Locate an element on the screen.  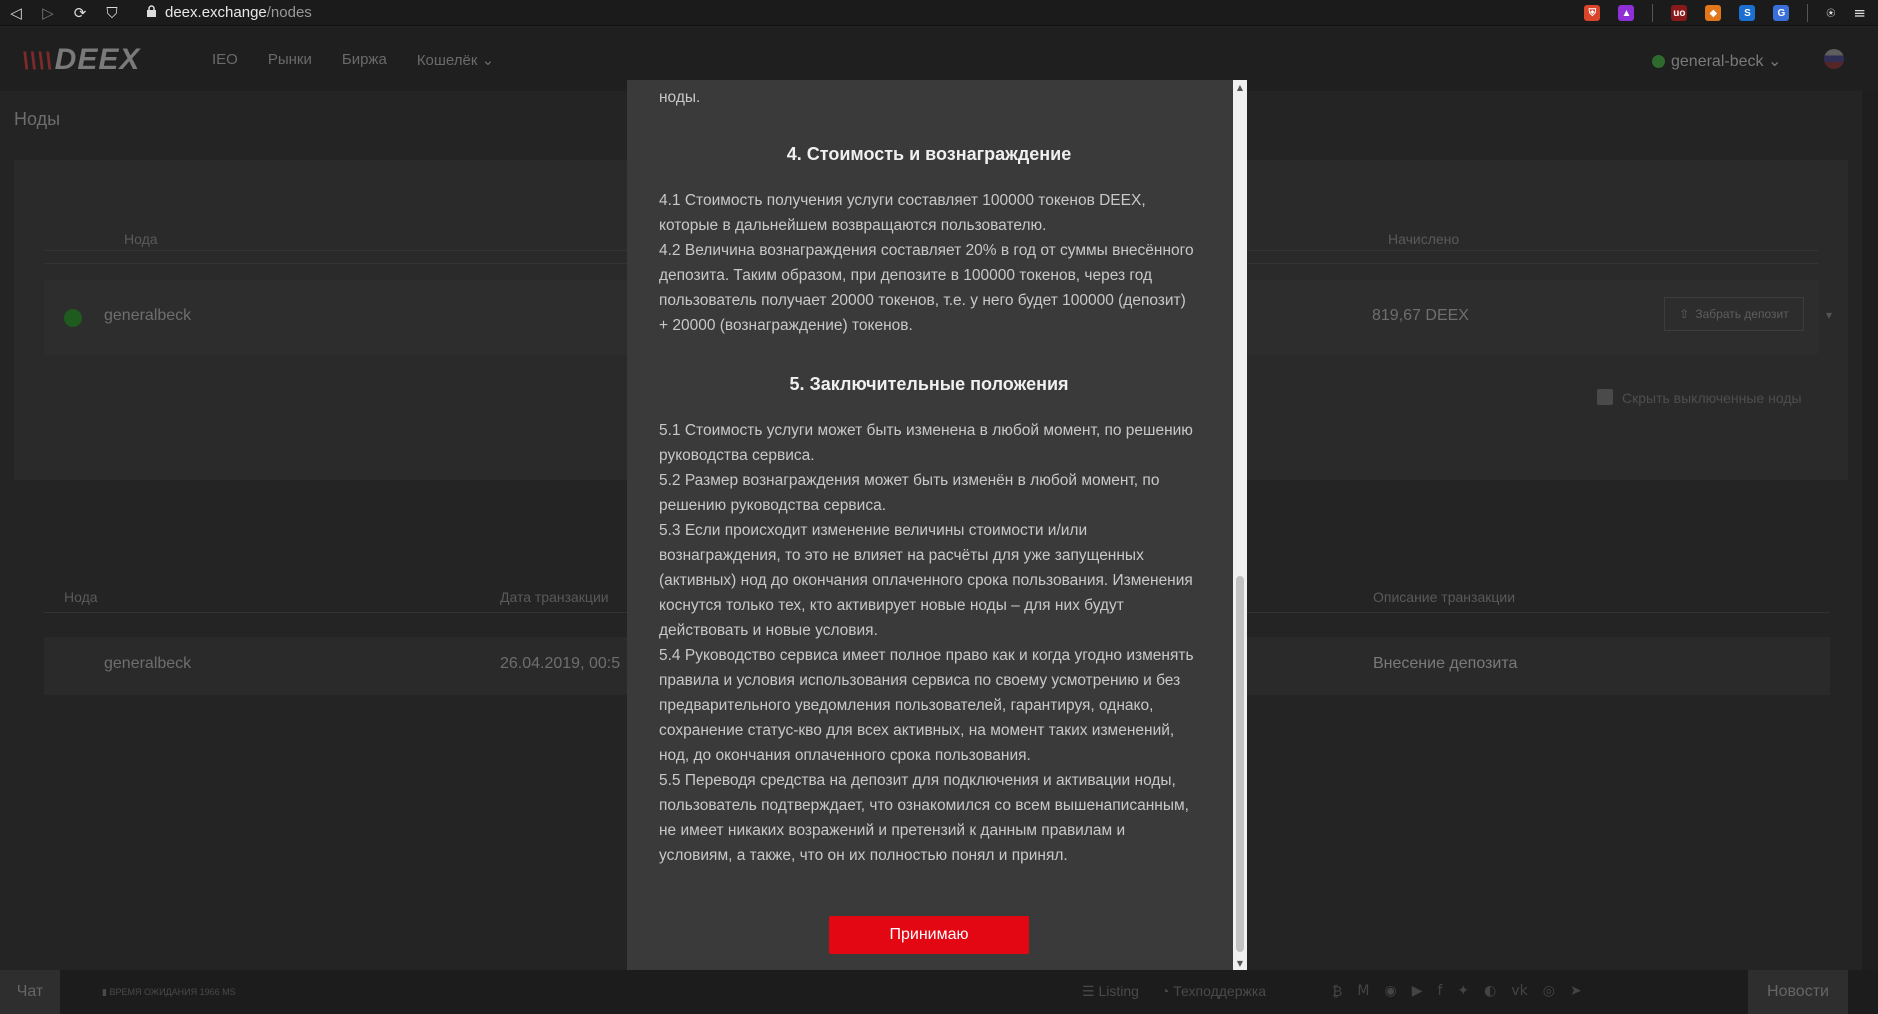
nav-exchange: Биржа is located at coordinates (364, 60).